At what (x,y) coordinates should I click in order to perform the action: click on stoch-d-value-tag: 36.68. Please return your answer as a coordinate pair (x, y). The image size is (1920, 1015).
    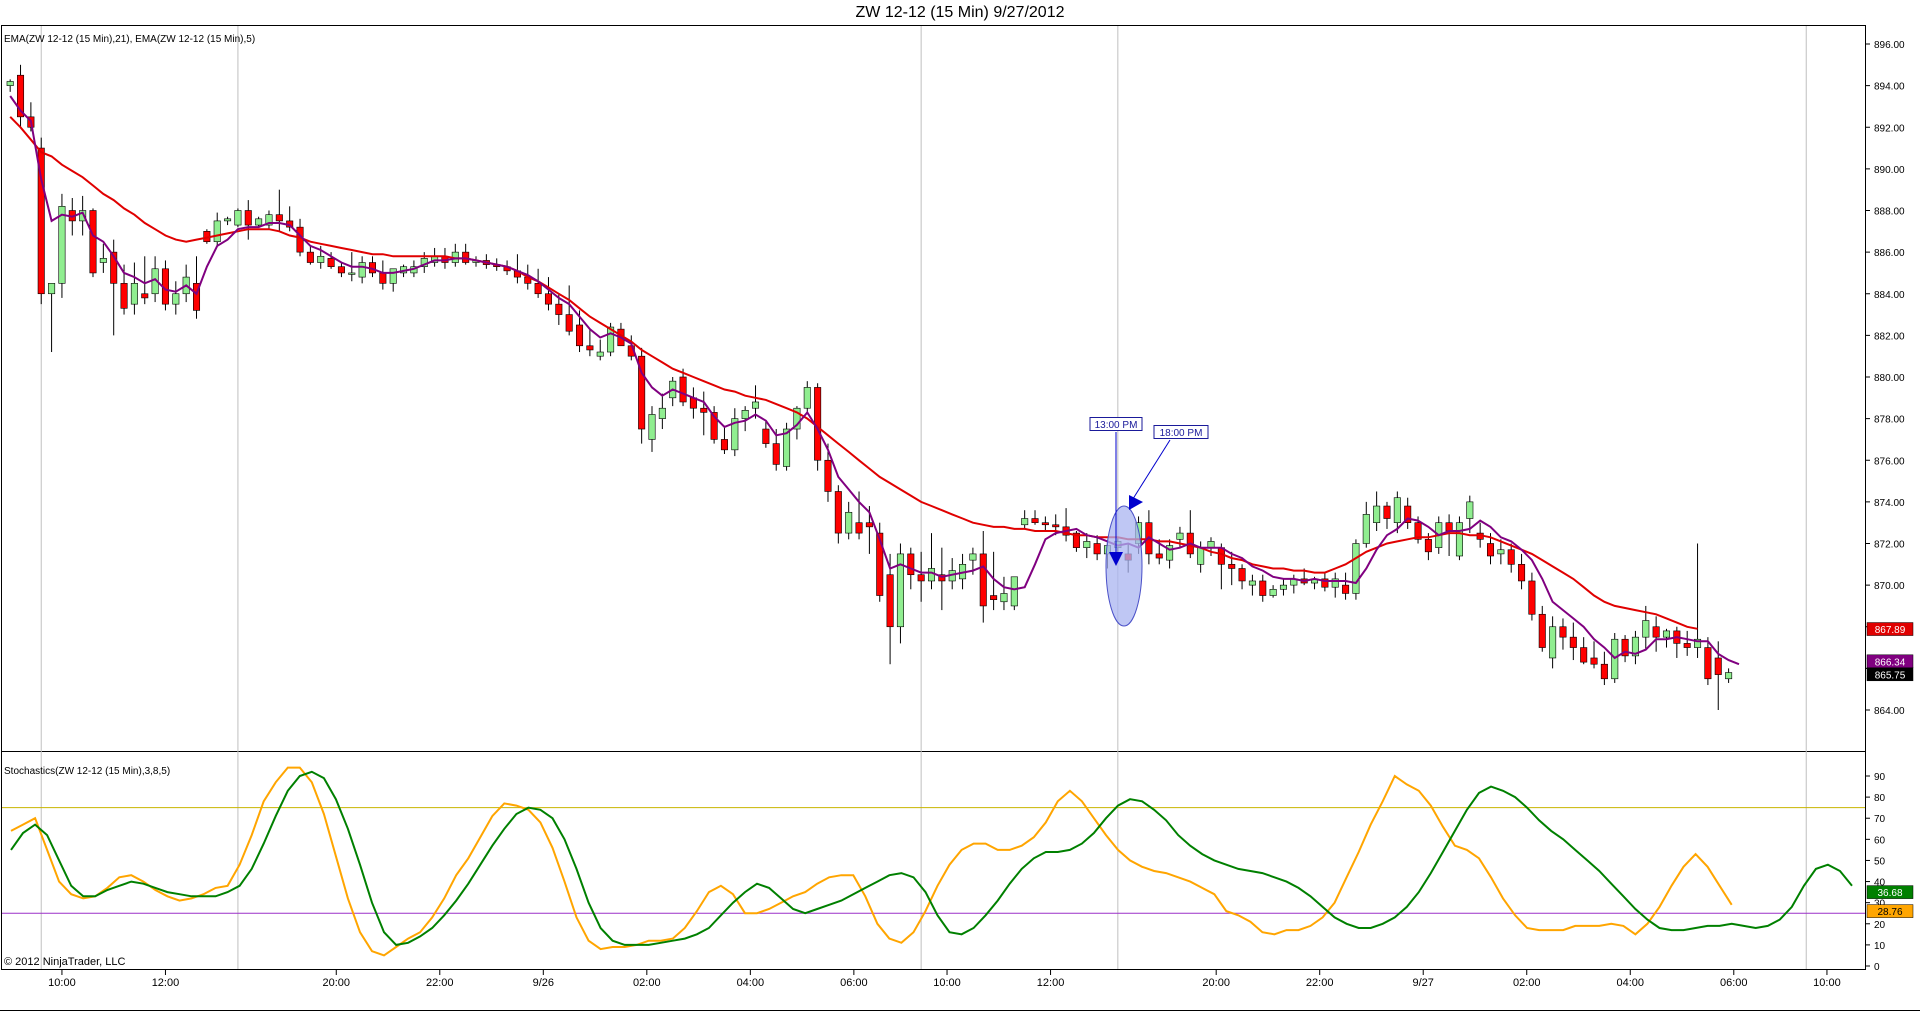
    Looking at the image, I should click on (1889, 893).